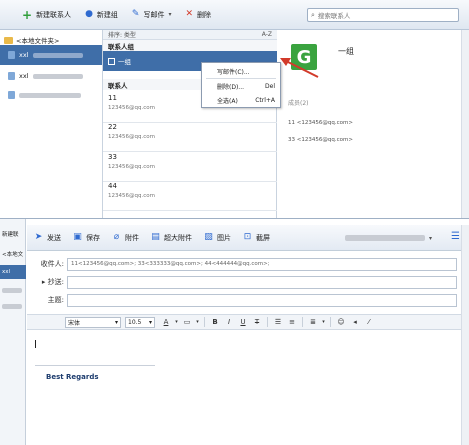 This screenshot has width=469, height=445. What do you see at coordinates (47, 238) in the screenshot?
I see `send-button: ➤ 发送` at bounding box center [47, 238].